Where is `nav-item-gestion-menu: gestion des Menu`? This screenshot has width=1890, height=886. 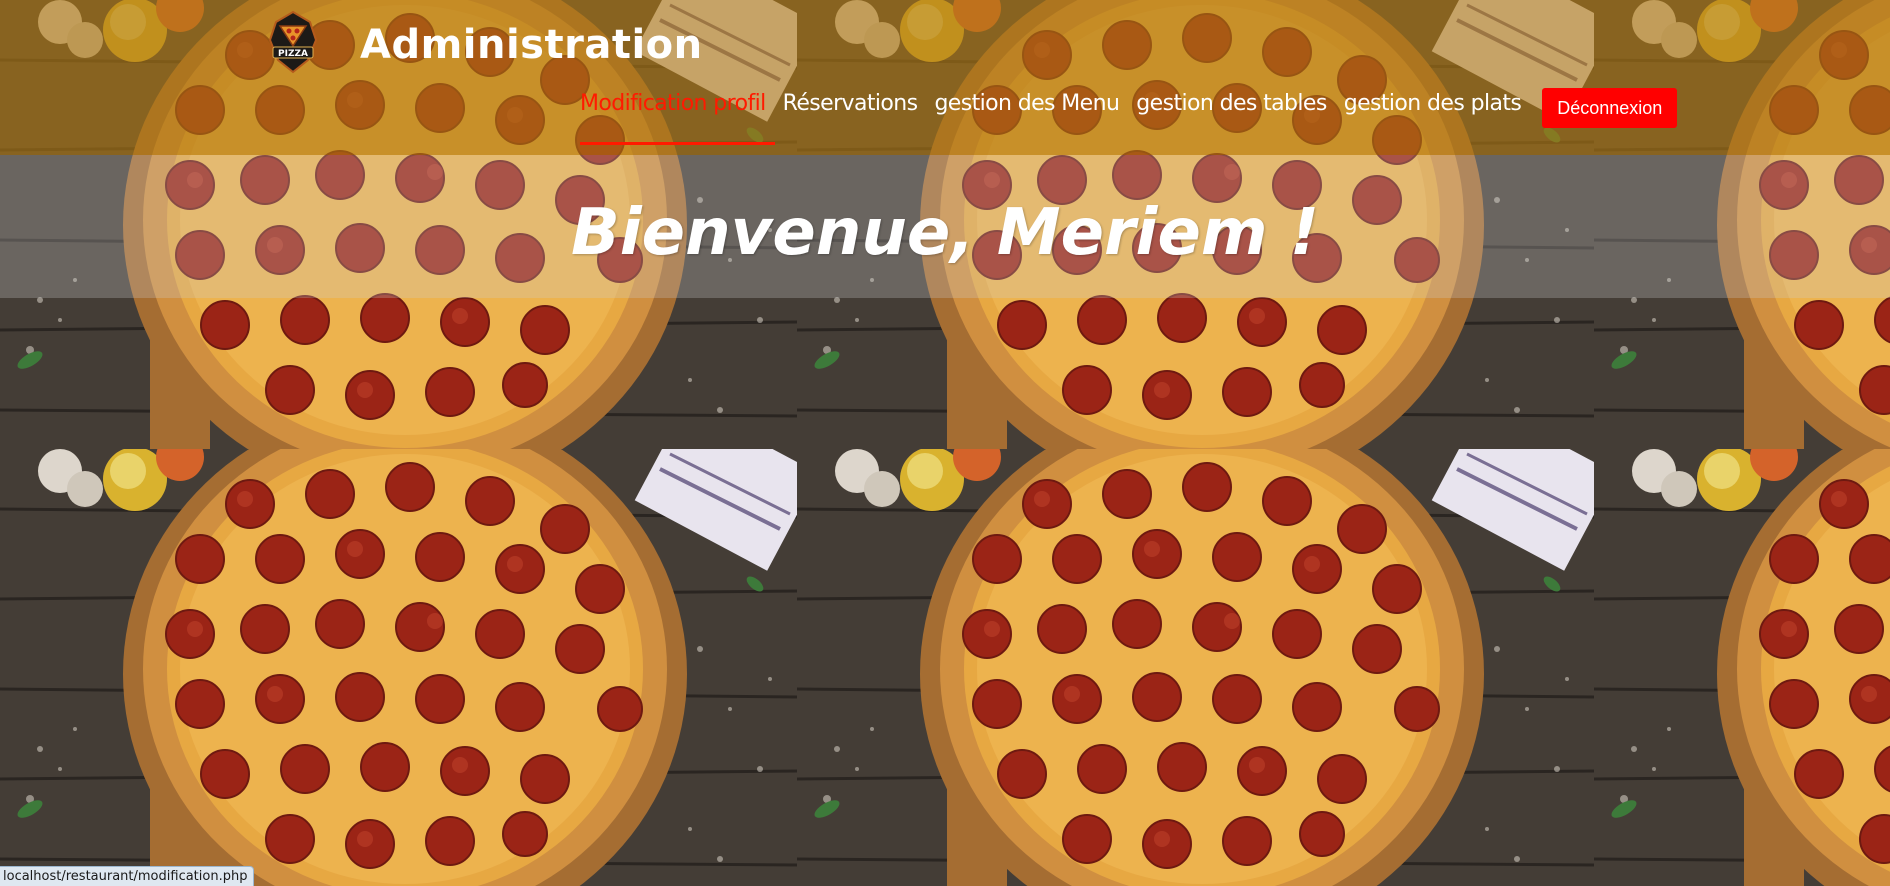 nav-item-gestion-menu: gestion des Menu is located at coordinates (1031, 104).